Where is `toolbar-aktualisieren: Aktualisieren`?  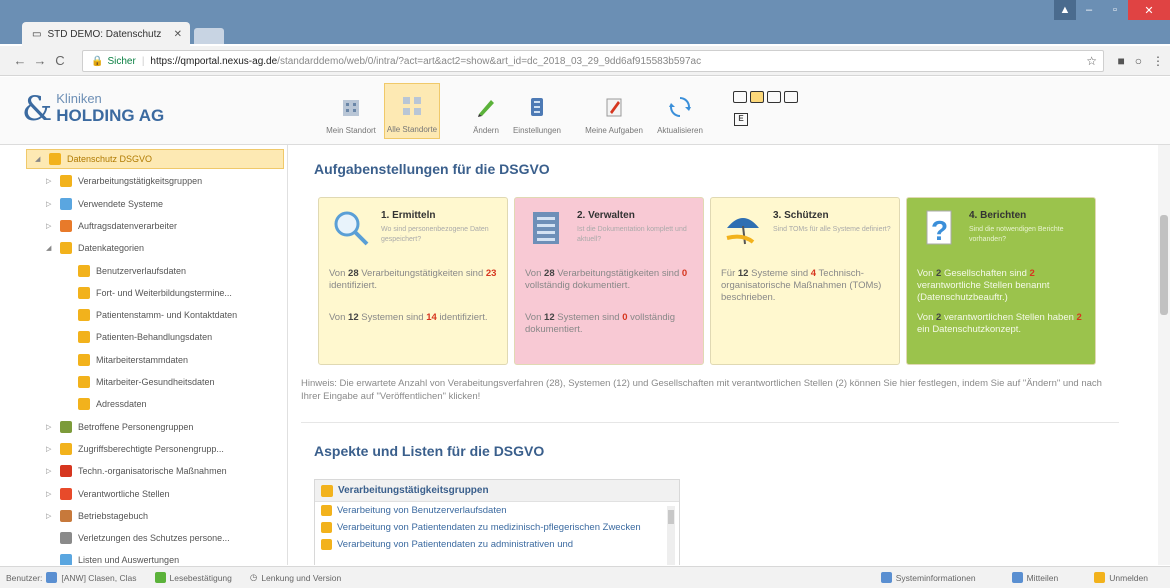
toolbar-aktualisieren: Aktualisieren is located at coordinates (680, 111).